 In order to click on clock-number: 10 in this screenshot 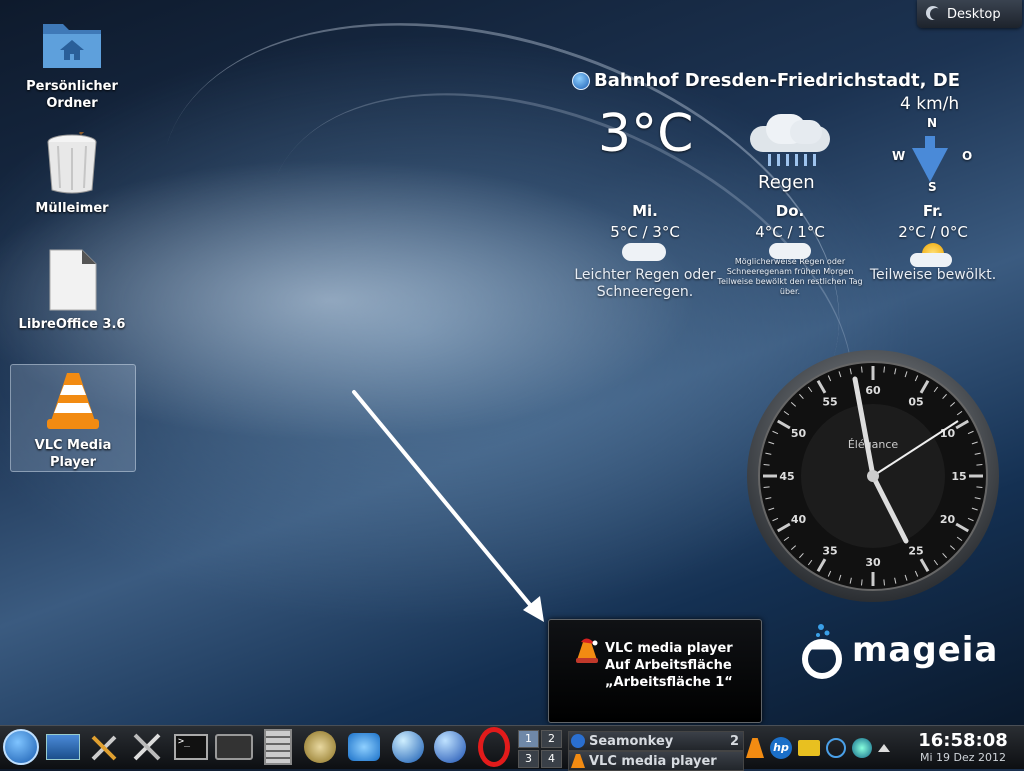, I will do `click(948, 433)`.